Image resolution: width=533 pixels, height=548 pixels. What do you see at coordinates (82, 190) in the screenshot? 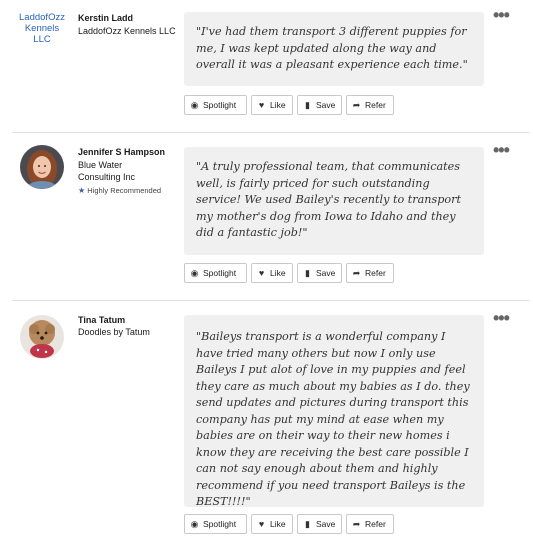
I see `star-icon: ★` at bounding box center [82, 190].